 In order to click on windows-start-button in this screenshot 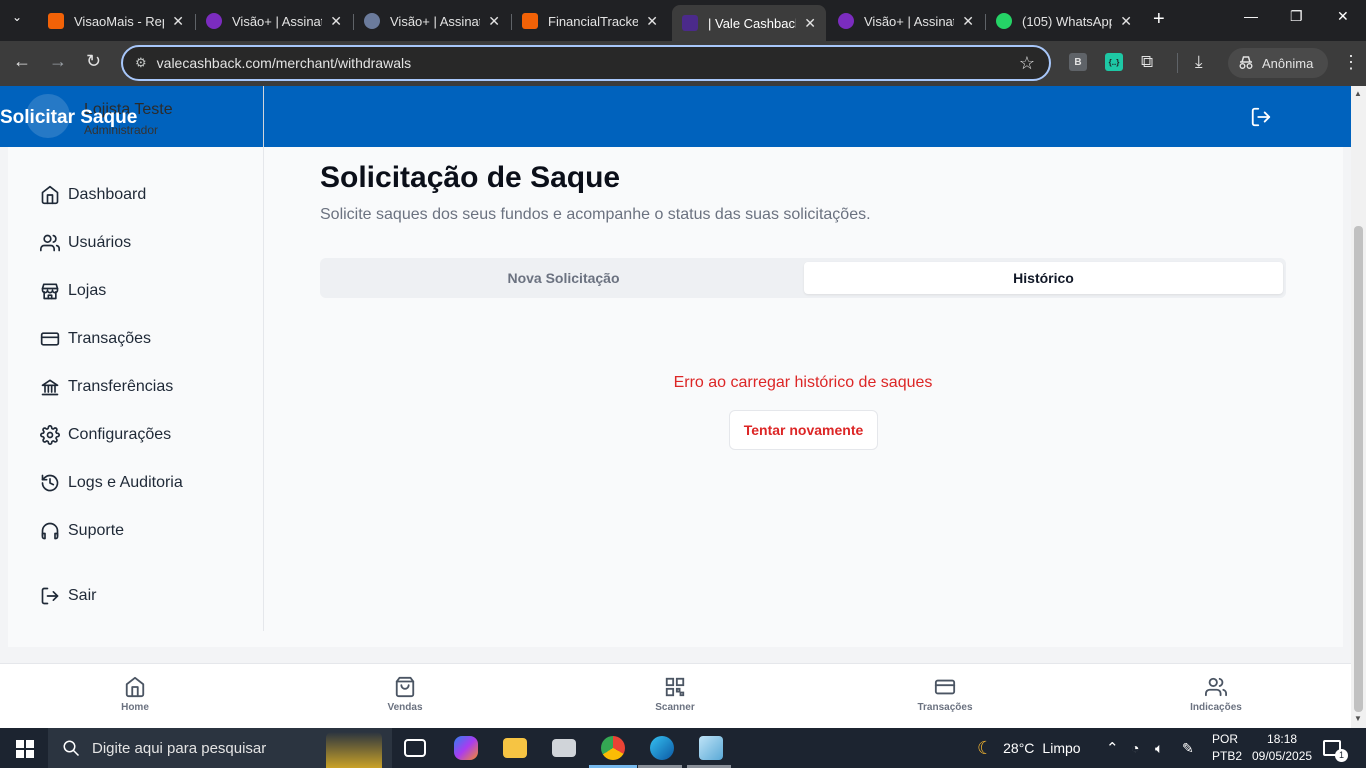, I will do `click(25, 751)`.